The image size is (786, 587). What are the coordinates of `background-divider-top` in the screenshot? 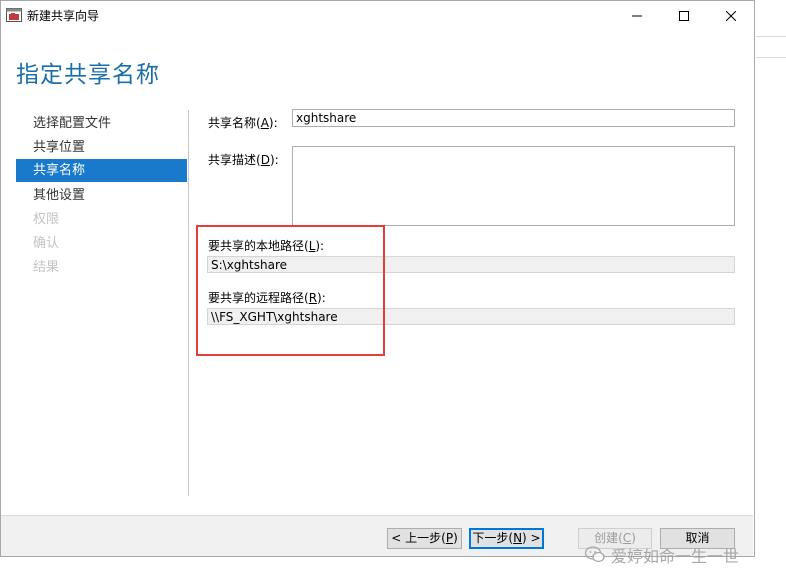 It's located at (771, 36).